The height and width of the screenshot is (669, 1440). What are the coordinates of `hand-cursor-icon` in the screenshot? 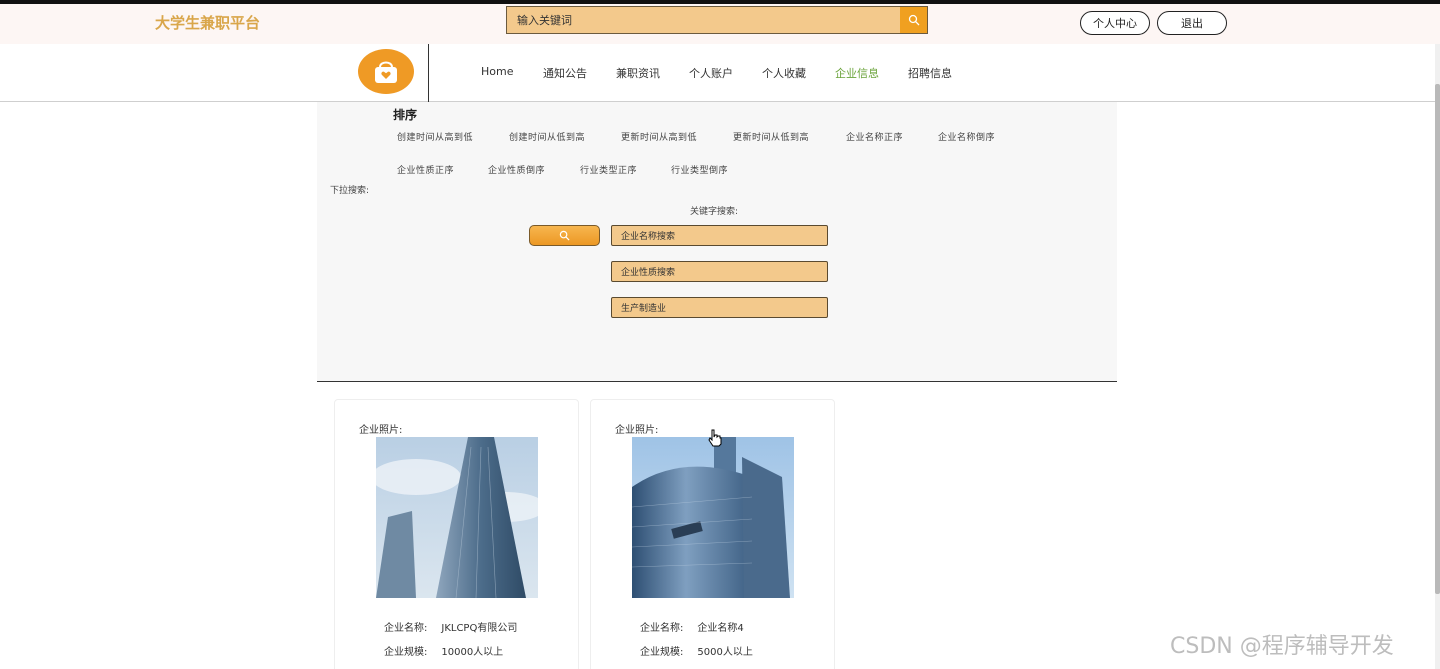 It's located at (715, 440).